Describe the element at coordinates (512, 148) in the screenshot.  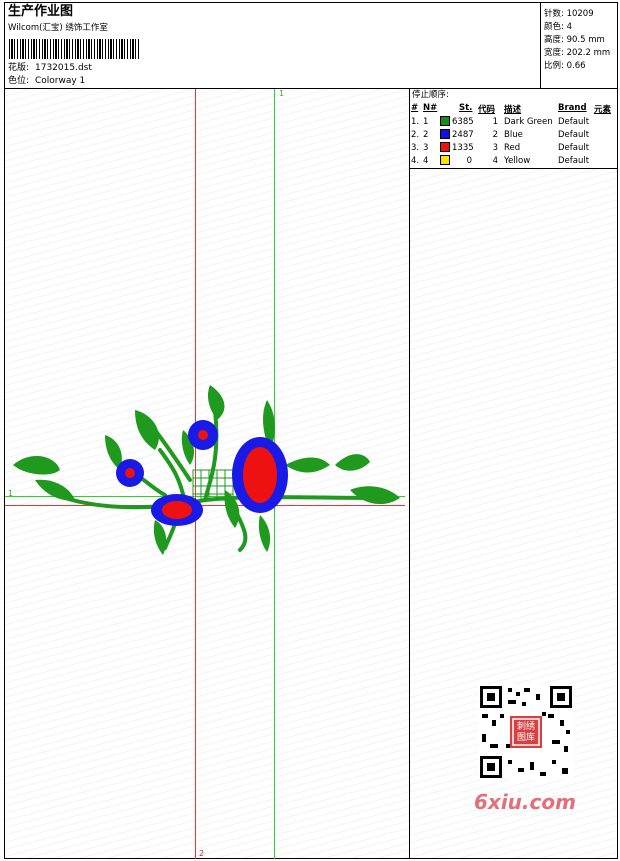
I see `stop-cell-desc: Red` at that location.